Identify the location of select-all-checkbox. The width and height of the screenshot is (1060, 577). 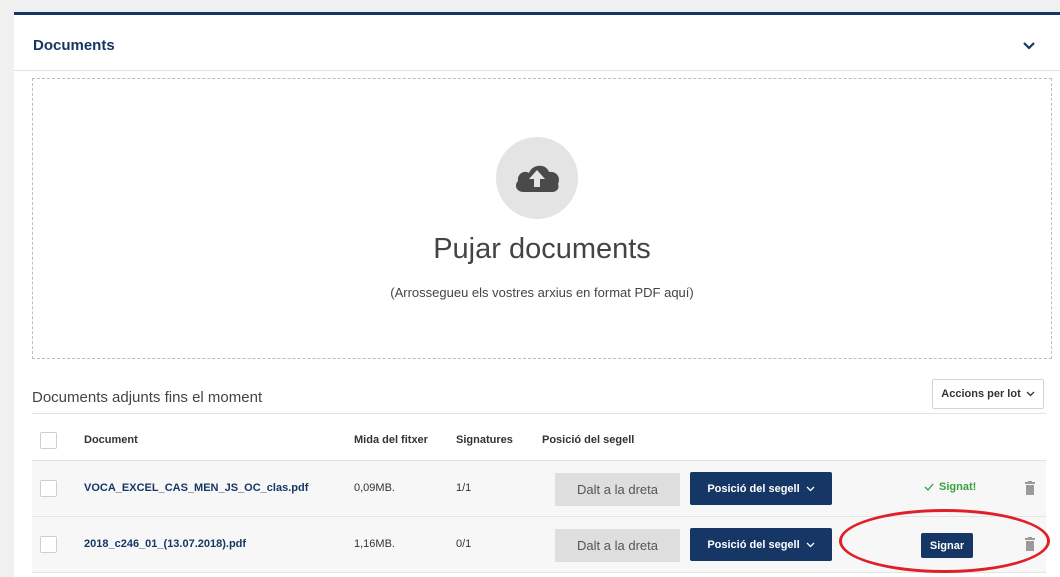
(48, 440).